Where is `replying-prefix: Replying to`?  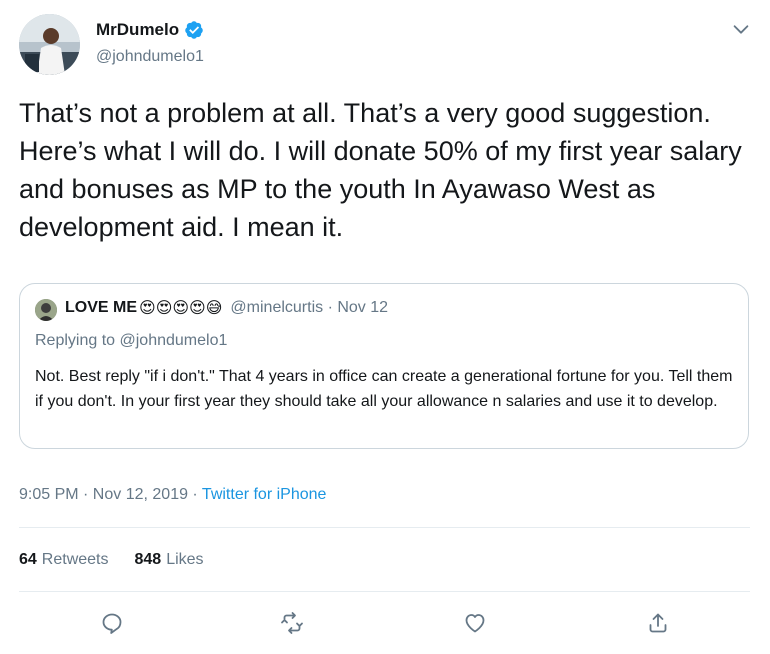 replying-prefix: Replying to is located at coordinates (77, 340).